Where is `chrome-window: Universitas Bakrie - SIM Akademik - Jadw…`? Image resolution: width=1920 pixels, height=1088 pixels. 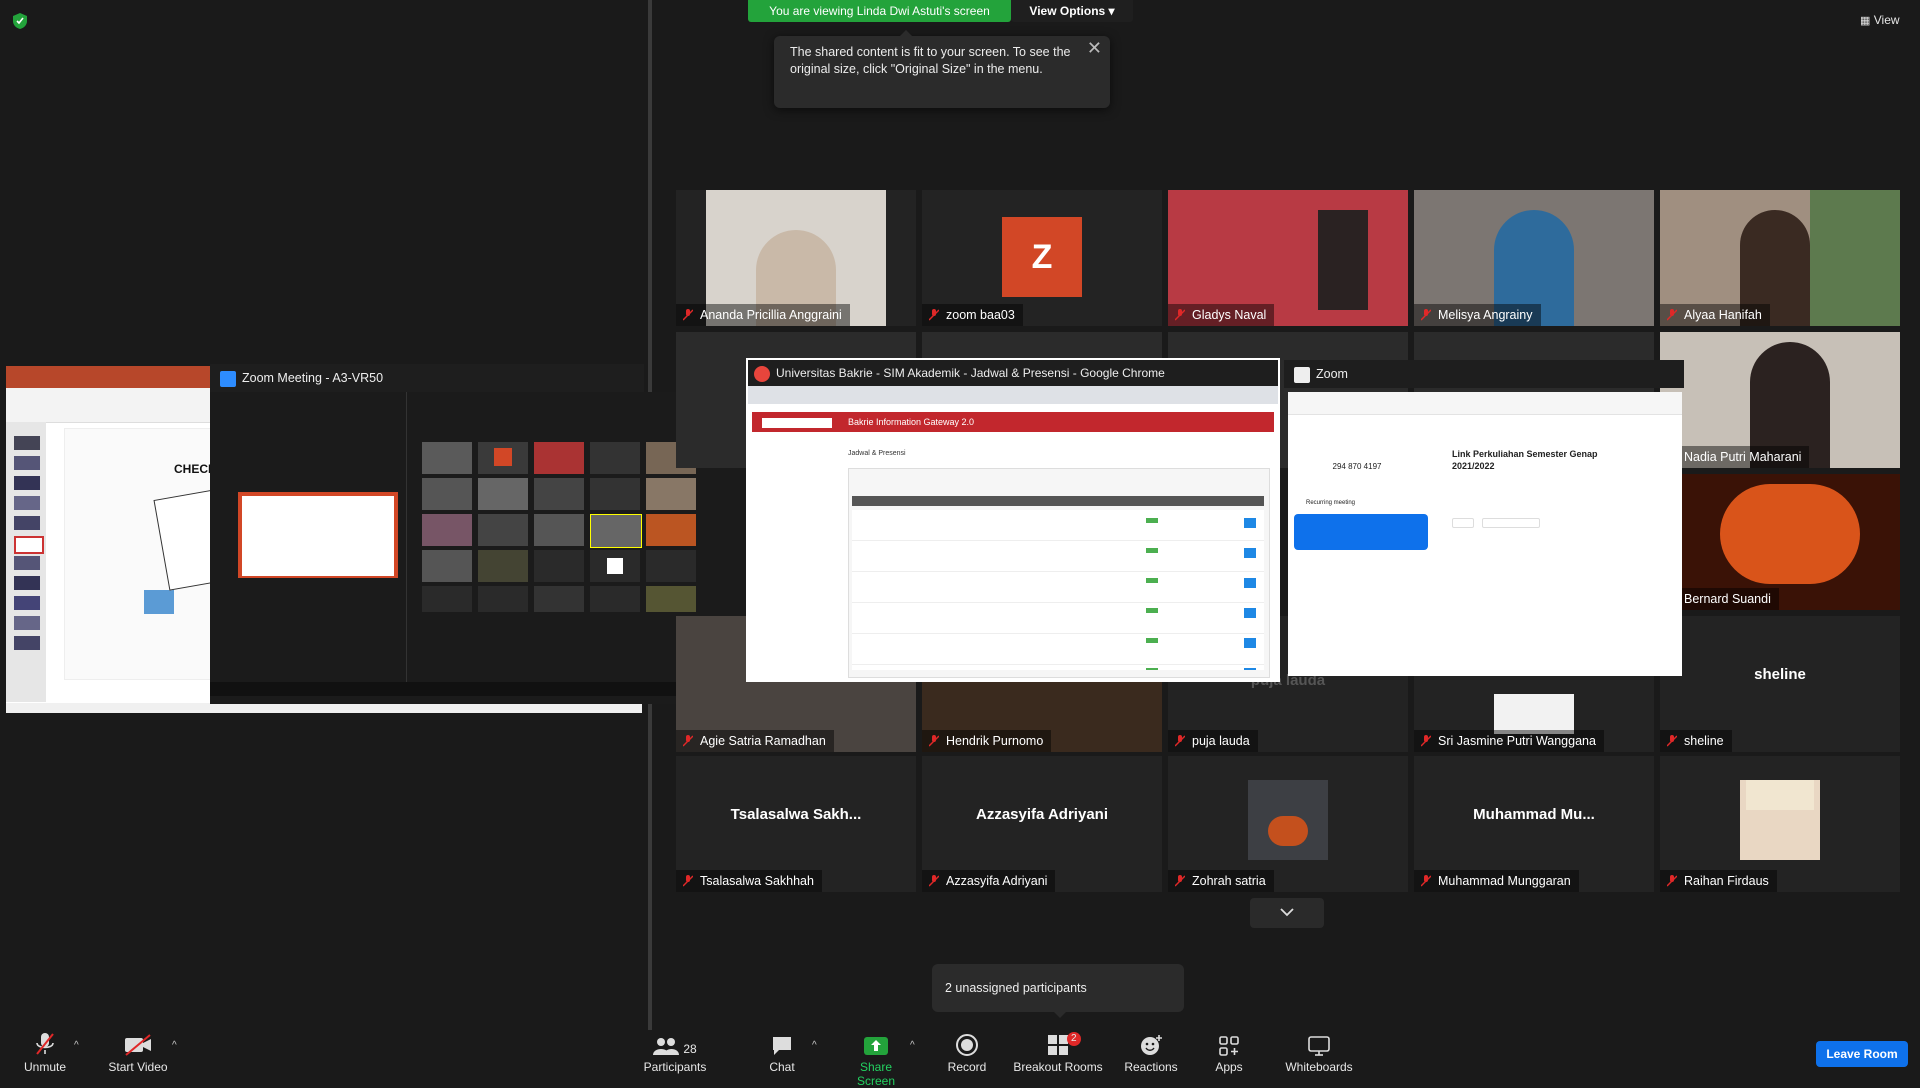 chrome-window: Universitas Bakrie - SIM Akademik - Jadw… is located at coordinates (1013, 520).